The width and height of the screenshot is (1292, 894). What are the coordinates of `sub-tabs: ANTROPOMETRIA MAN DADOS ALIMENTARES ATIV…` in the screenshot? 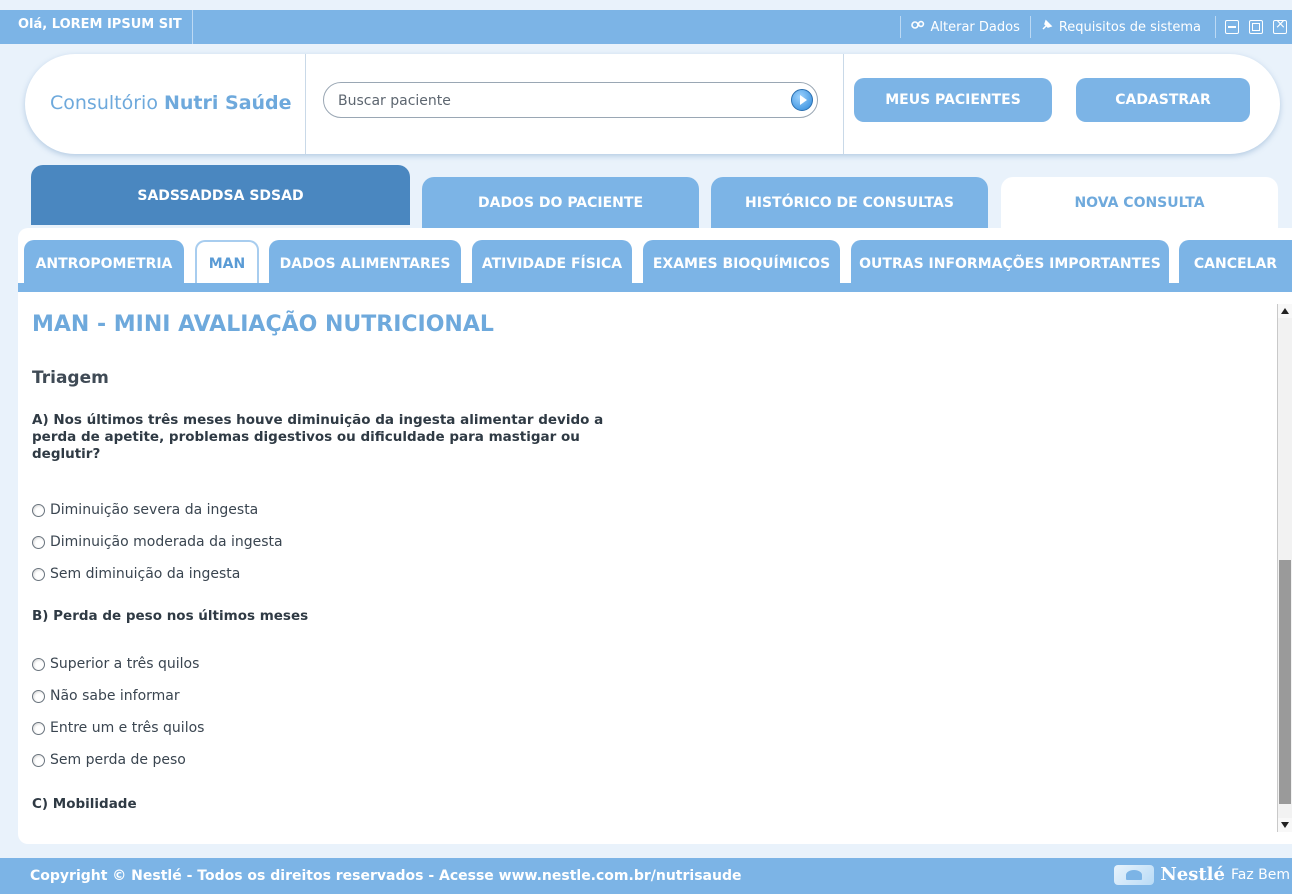 It's located at (655, 263).